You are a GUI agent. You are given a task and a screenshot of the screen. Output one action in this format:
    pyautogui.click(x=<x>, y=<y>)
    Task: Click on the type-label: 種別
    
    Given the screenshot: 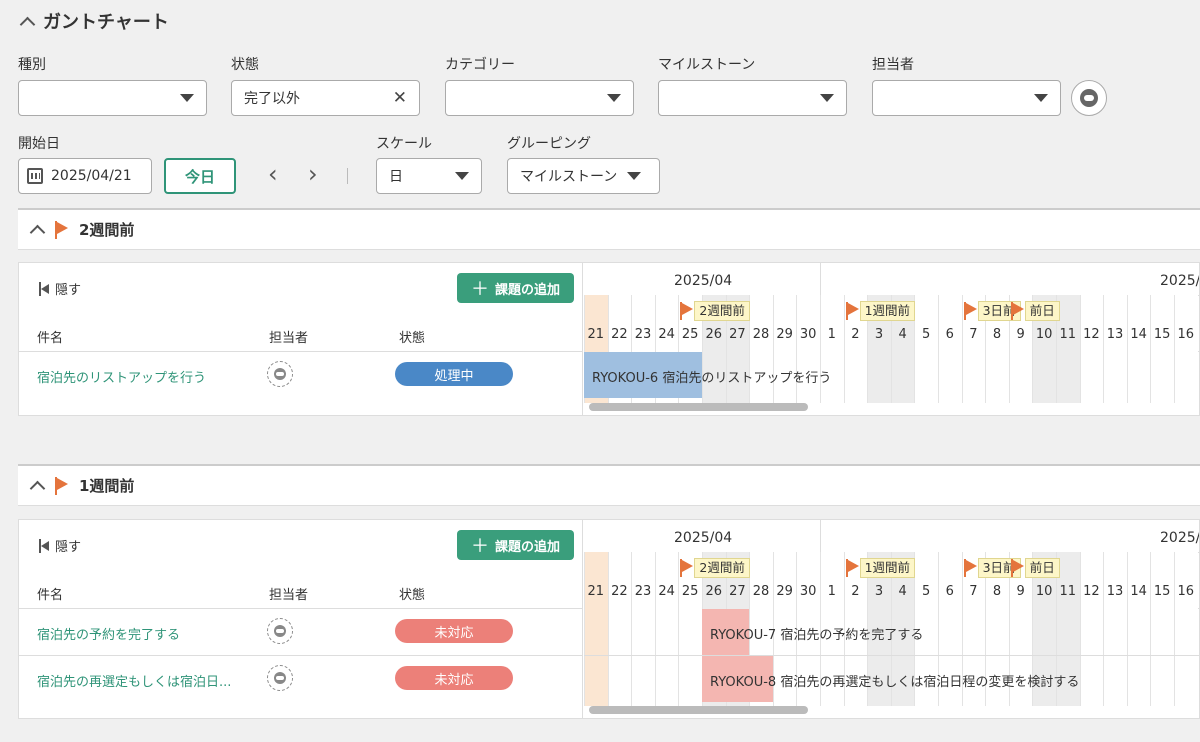 What is the action you would take?
    pyautogui.click(x=32, y=65)
    